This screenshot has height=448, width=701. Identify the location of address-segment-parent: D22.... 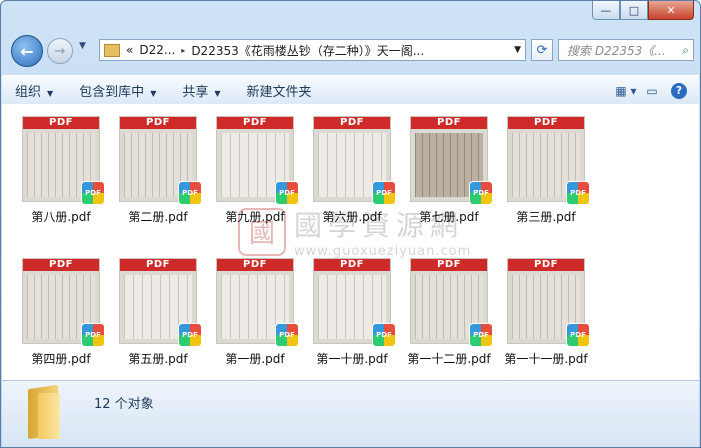
(157, 50).